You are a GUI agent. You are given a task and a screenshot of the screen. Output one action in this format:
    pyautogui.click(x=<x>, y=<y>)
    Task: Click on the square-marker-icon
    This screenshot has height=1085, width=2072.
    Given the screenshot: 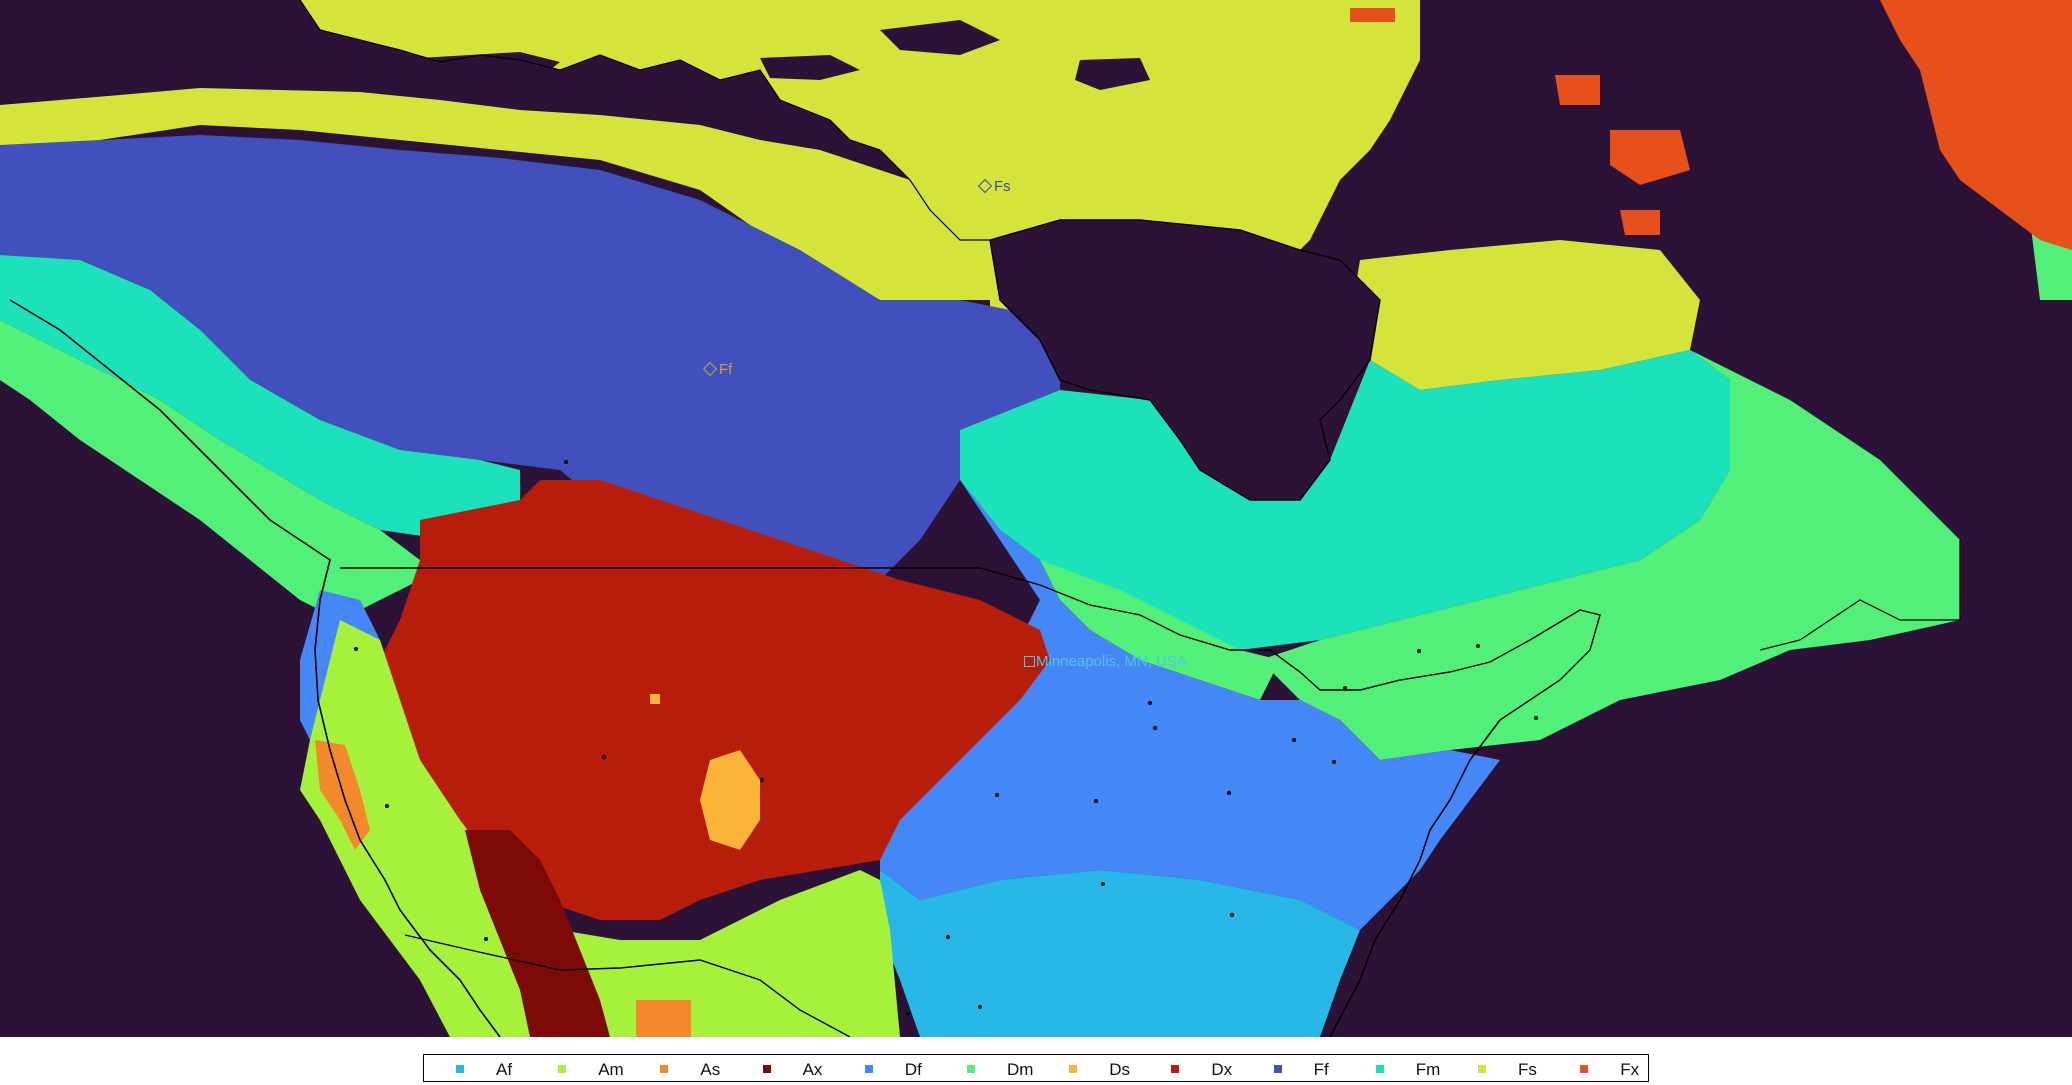 What is the action you would take?
    pyautogui.click(x=1029, y=661)
    